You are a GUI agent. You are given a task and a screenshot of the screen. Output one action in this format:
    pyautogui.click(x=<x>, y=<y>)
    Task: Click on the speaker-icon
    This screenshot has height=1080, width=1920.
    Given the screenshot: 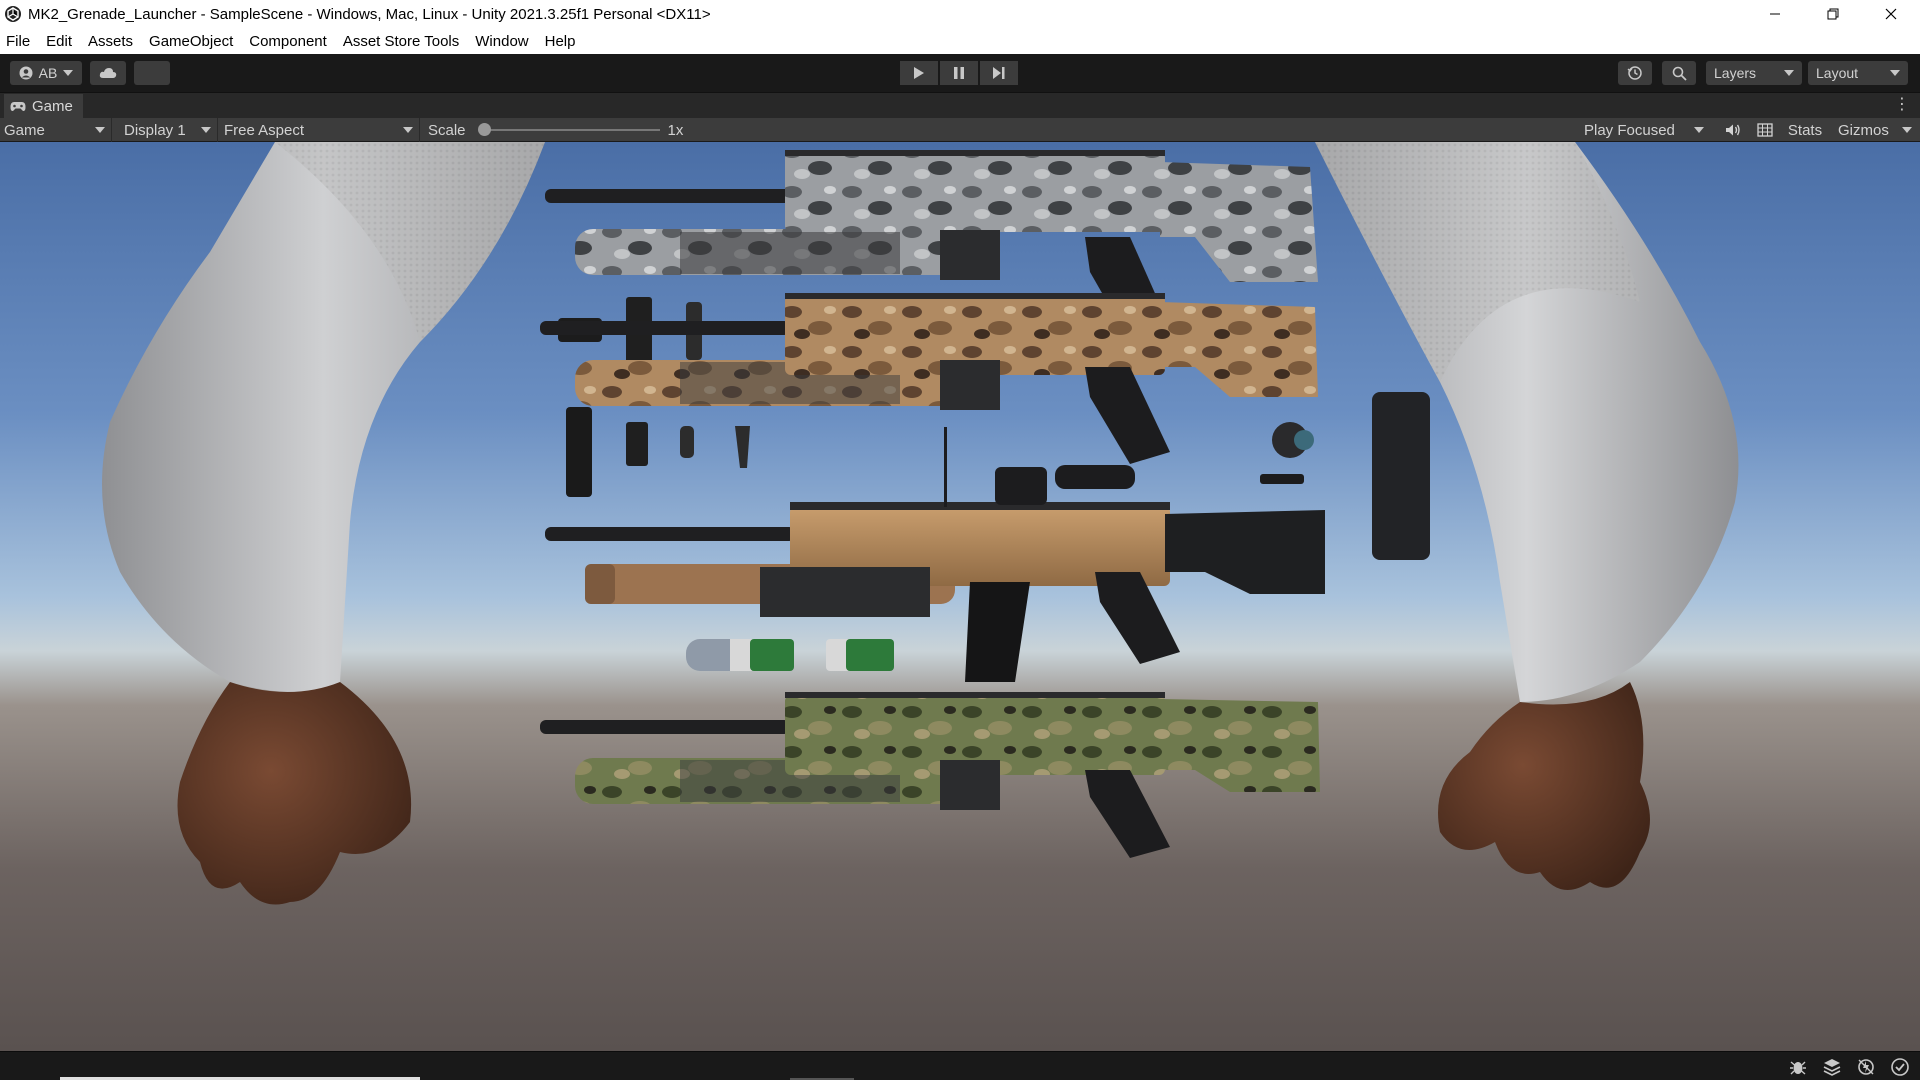 What is the action you would take?
    pyautogui.click(x=1733, y=130)
    